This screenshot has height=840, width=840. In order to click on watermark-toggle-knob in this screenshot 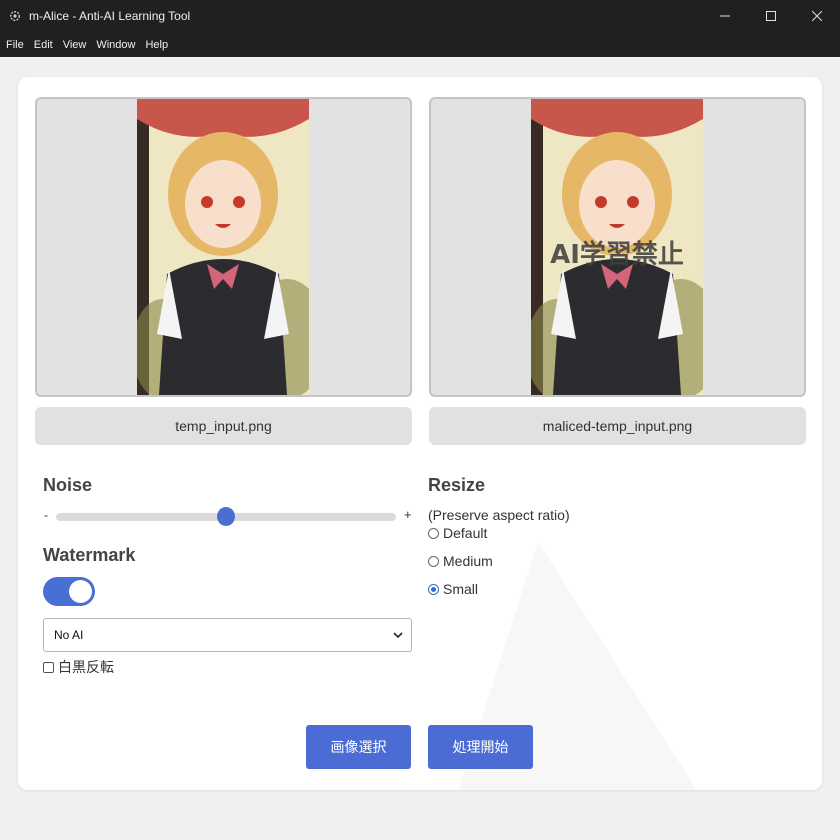, I will do `click(80, 591)`.